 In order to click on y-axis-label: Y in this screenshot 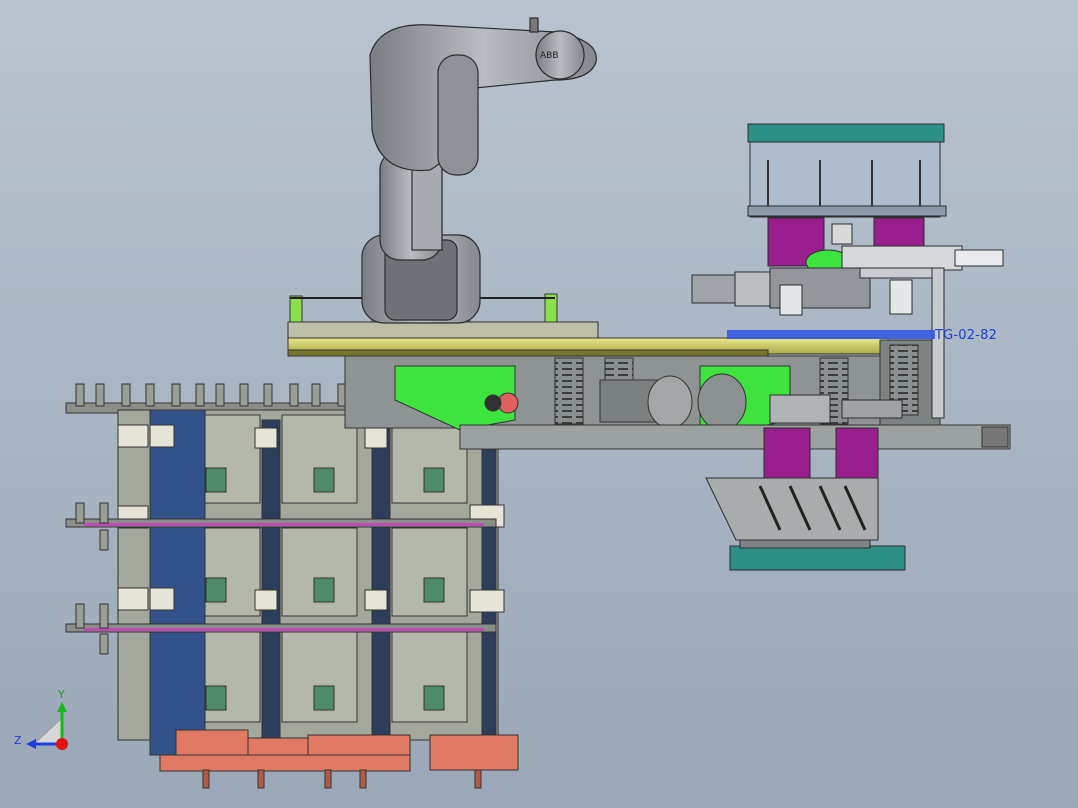, I will do `click(61, 694)`.